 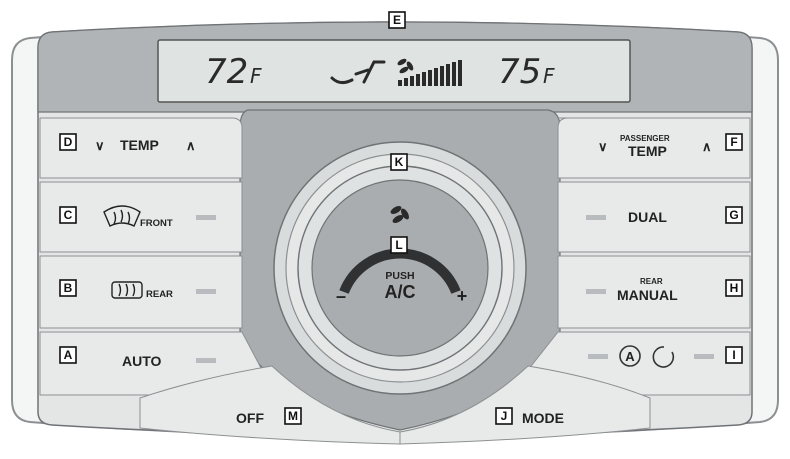 I want to click on recirc-left-indicator, so click(x=598, y=356).